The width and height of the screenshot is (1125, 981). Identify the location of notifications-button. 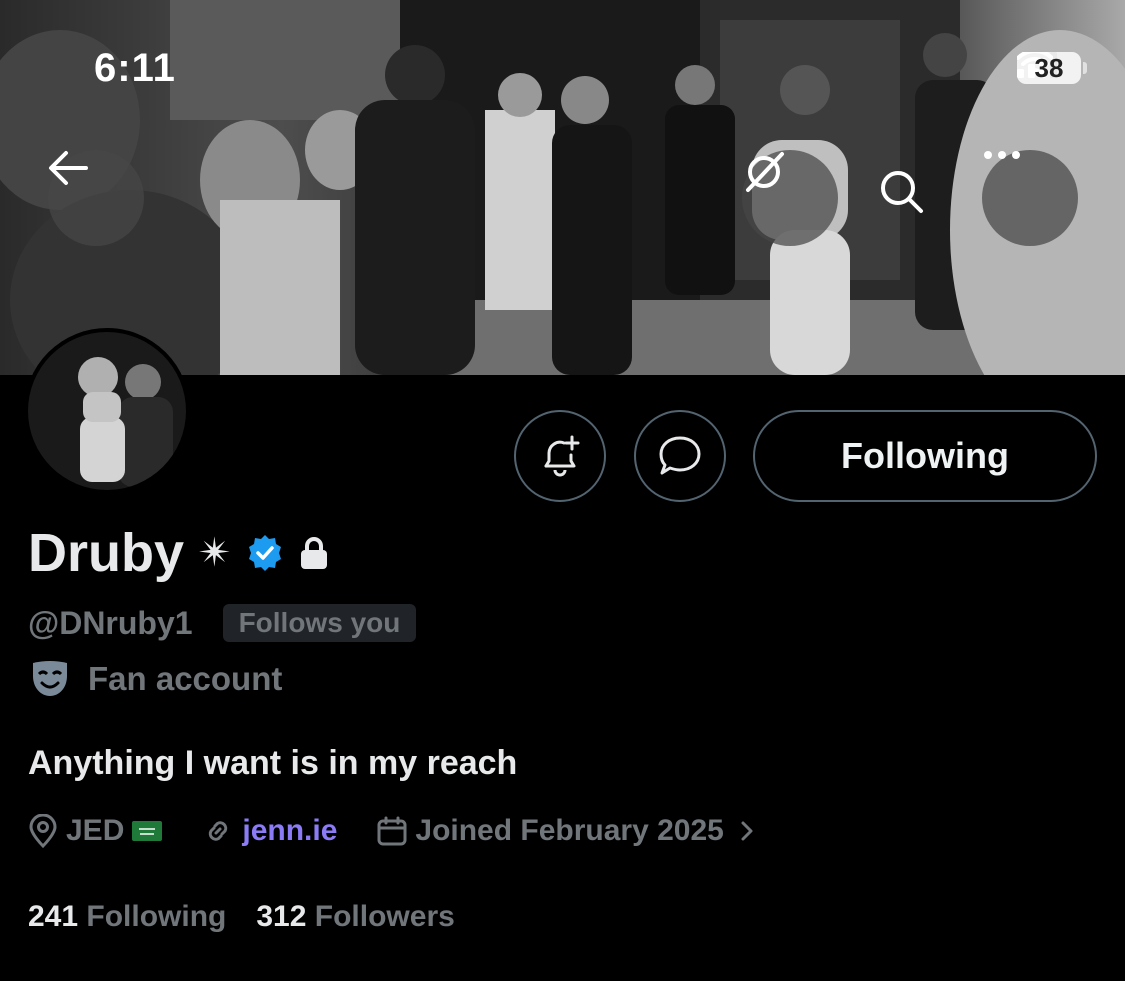
(560, 456).